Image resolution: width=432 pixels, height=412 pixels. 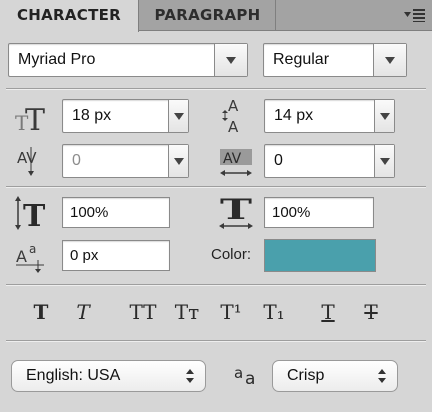 I want to click on kerning-value: 0, so click(x=76, y=160).